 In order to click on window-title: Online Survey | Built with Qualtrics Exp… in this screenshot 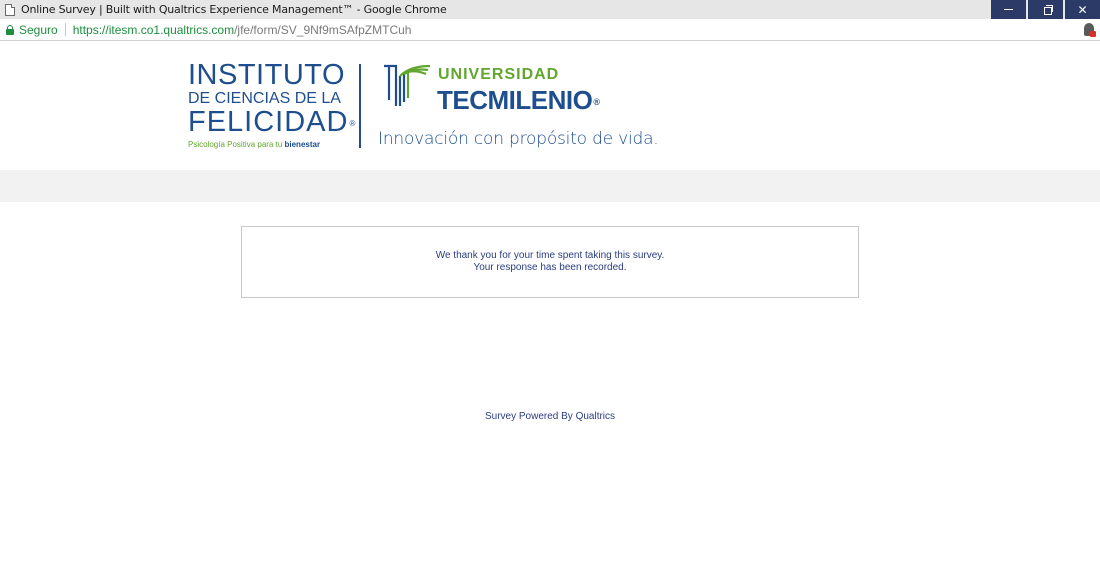, I will do `click(234, 9)`.